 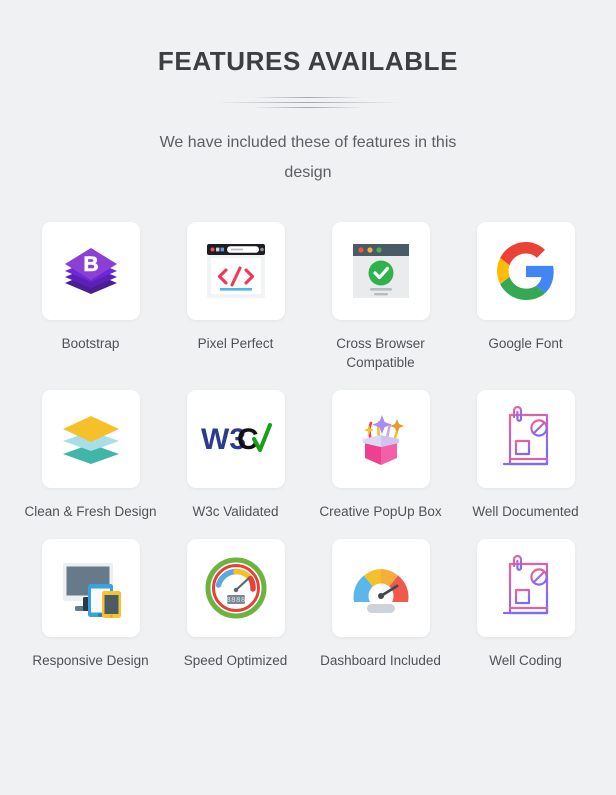 I want to click on feature-label: Google Font, so click(x=525, y=343).